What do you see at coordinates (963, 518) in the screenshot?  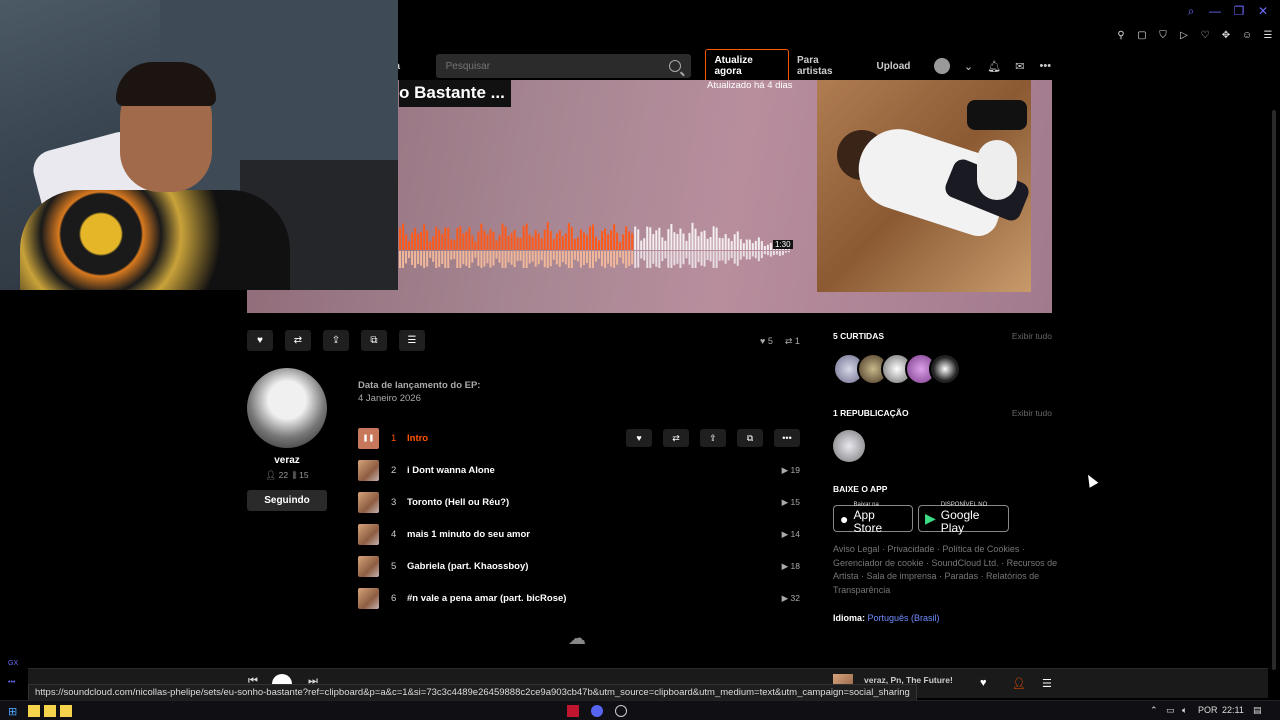 I see `google-play-button: ▶ DISPONÍVEL NO Google Play` at bounding box center [963, 518].